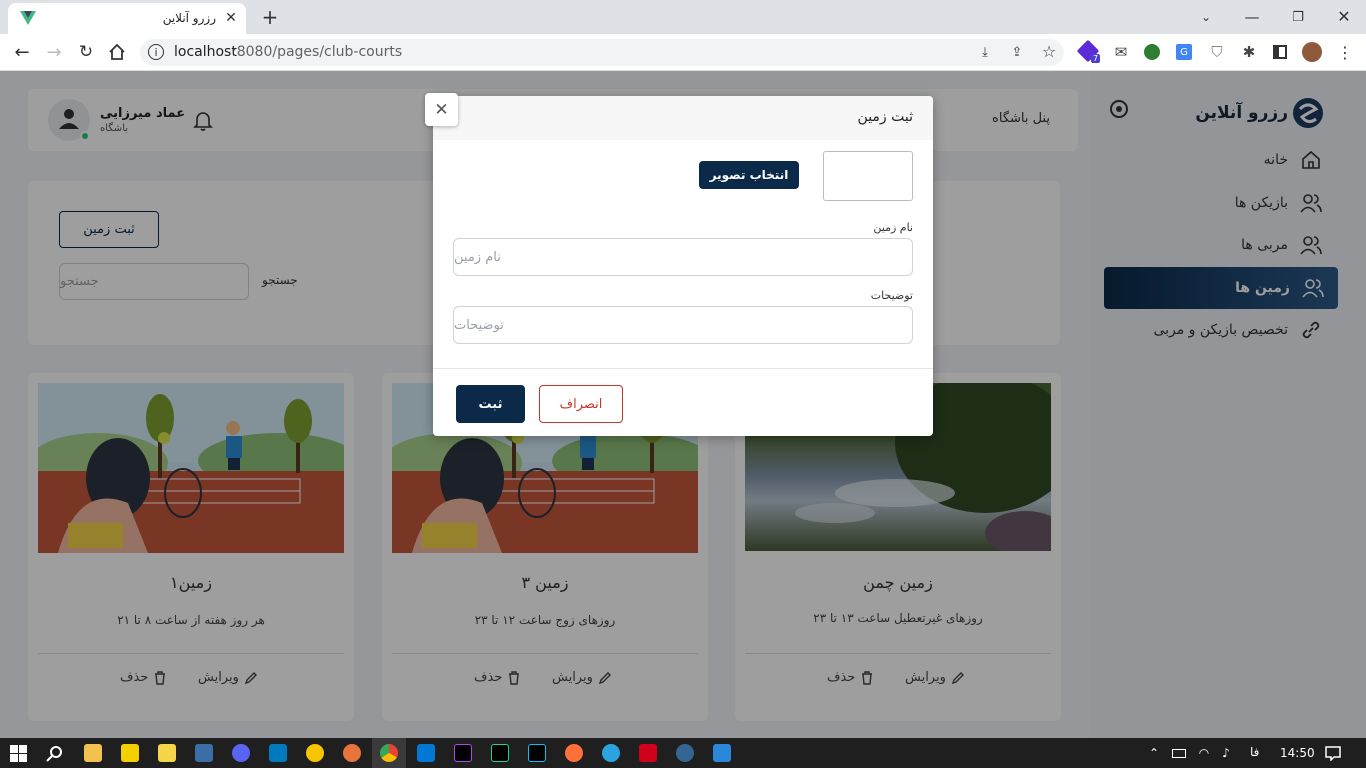 The height and width of the screenshot is (768, 1366). I want to click on telegram-icon, so click(611, 753).